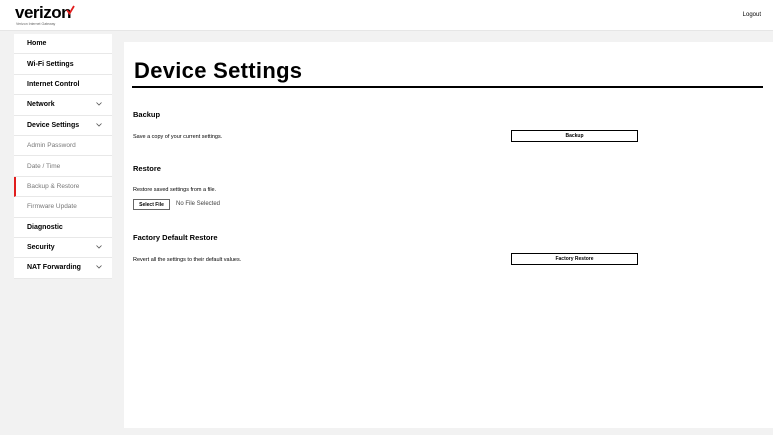 The height and width of the screenshot is (435, 773). I want to click on top-header: verizon Verizon Internet Gateway Logout, so click(386, 15).